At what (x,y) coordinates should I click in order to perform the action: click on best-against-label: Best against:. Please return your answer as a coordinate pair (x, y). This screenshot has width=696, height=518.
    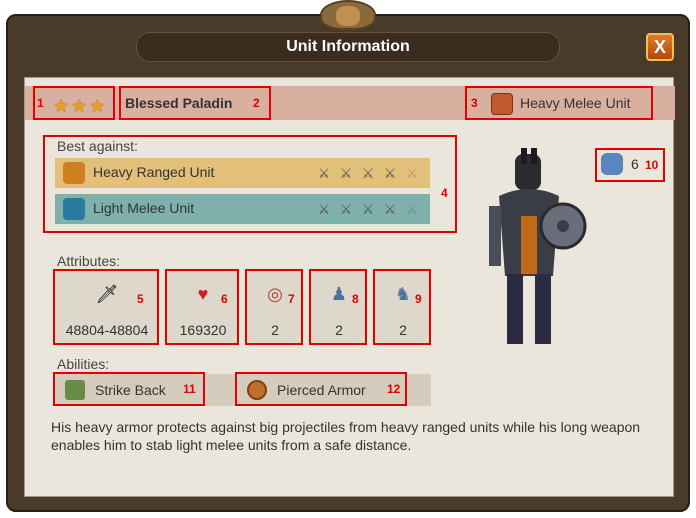
    Looking at the image, I should click on (97, 146).